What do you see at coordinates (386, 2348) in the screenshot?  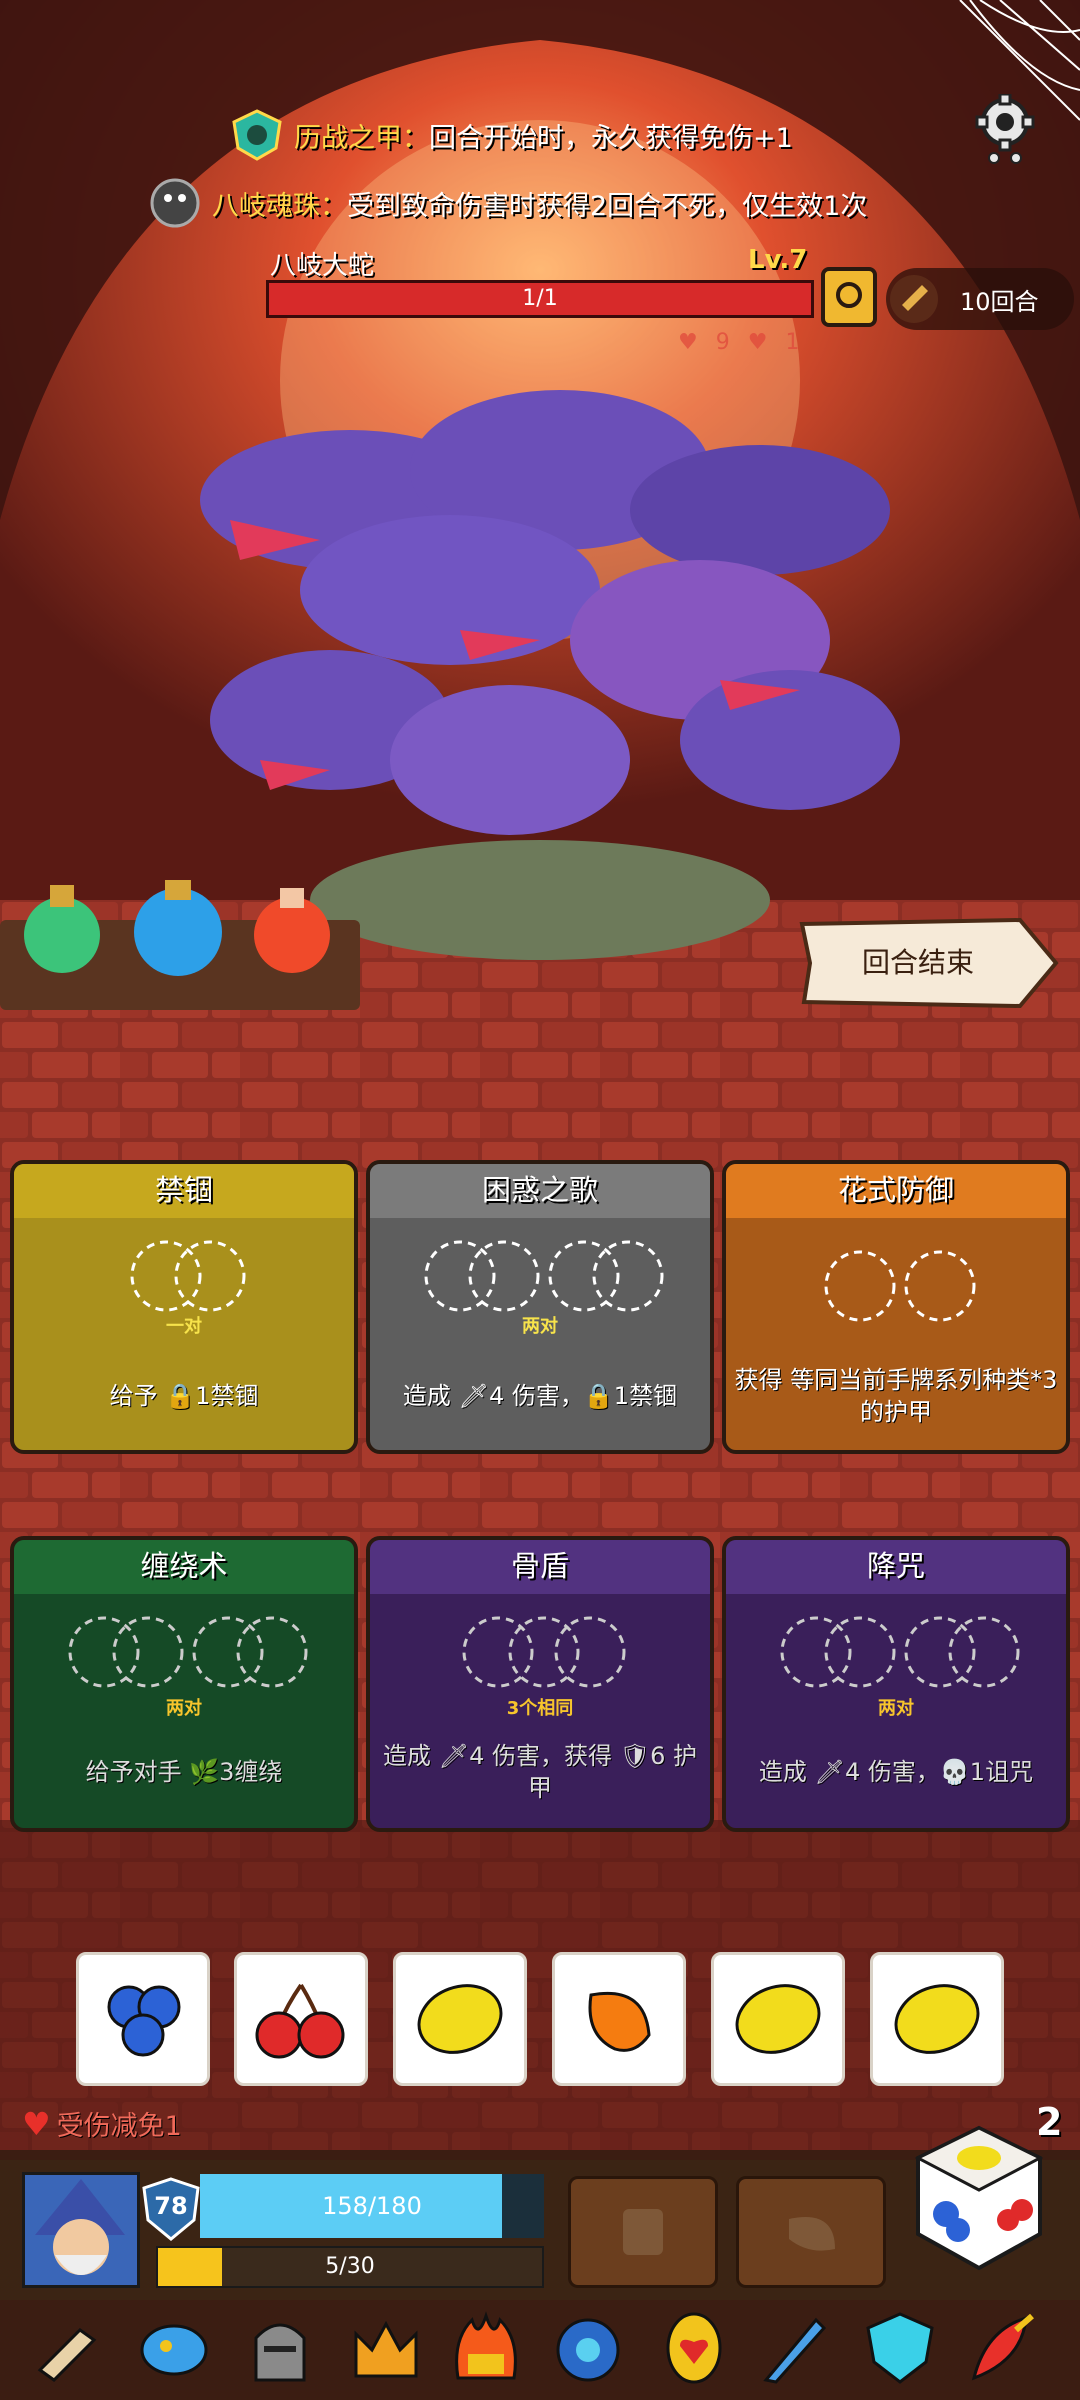 I see `golden-crown-icon` at bounding box center [386, 2348].